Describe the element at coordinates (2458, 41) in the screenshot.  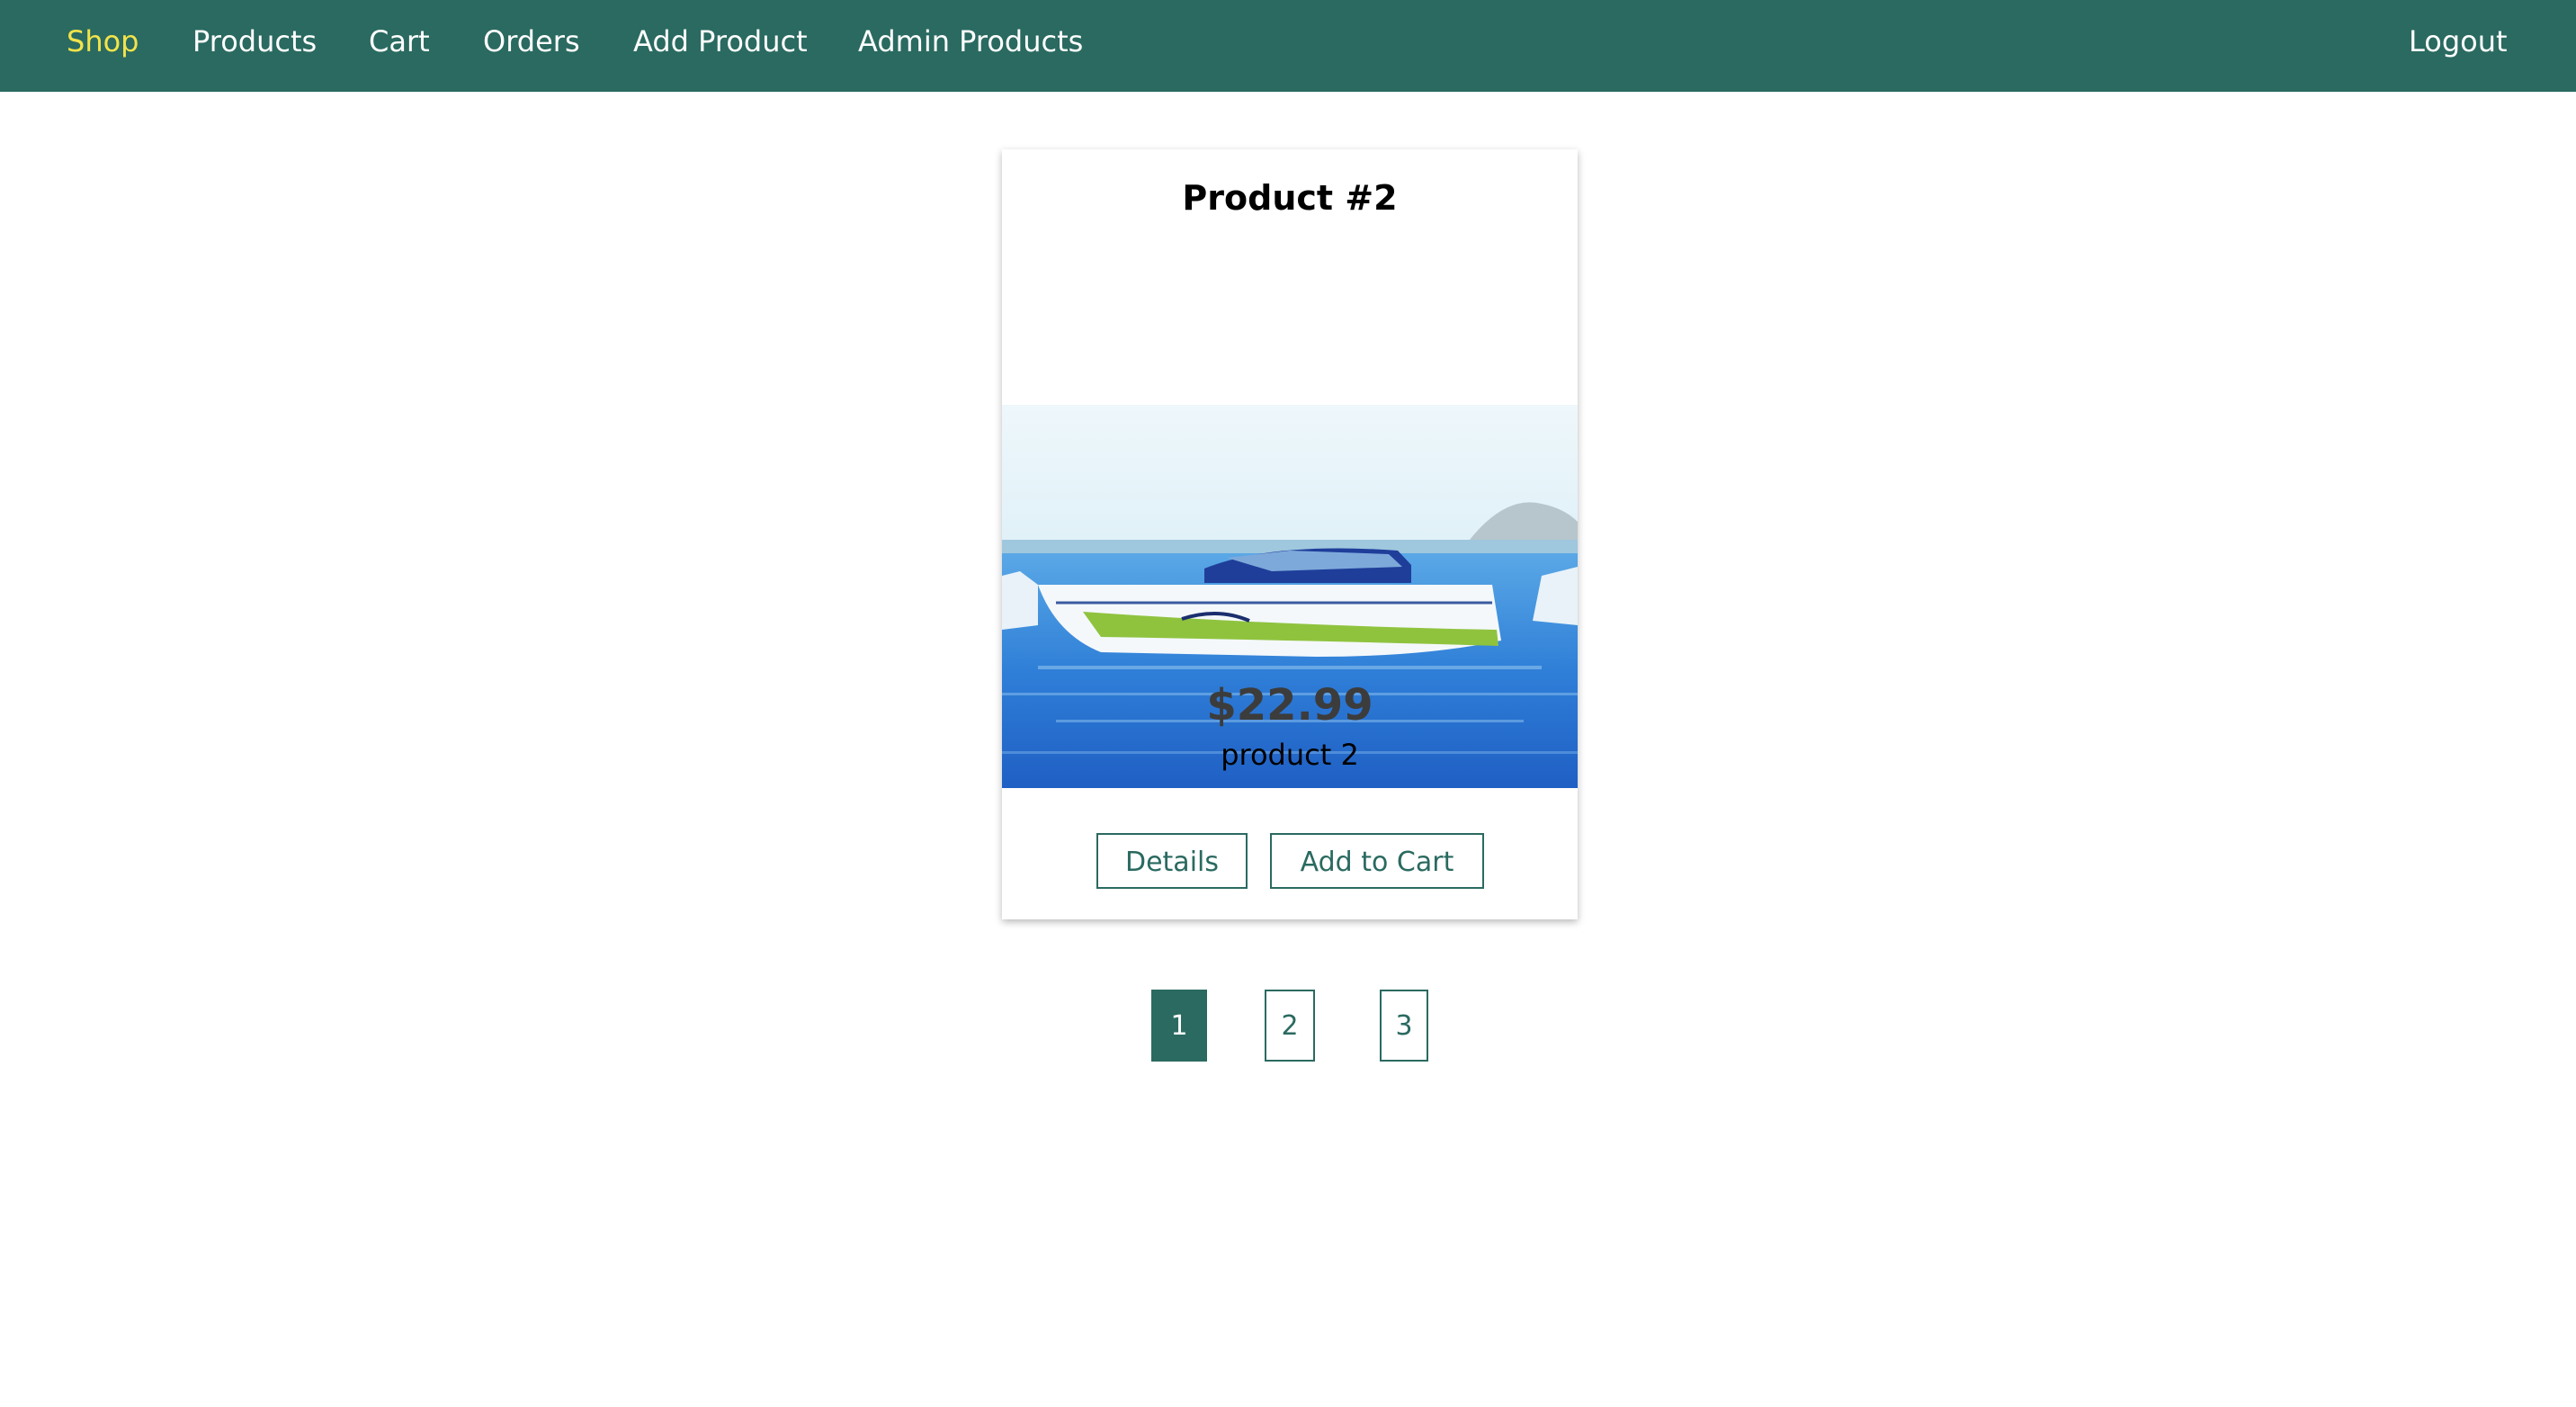
I see `logout-link: Logout` at that location.